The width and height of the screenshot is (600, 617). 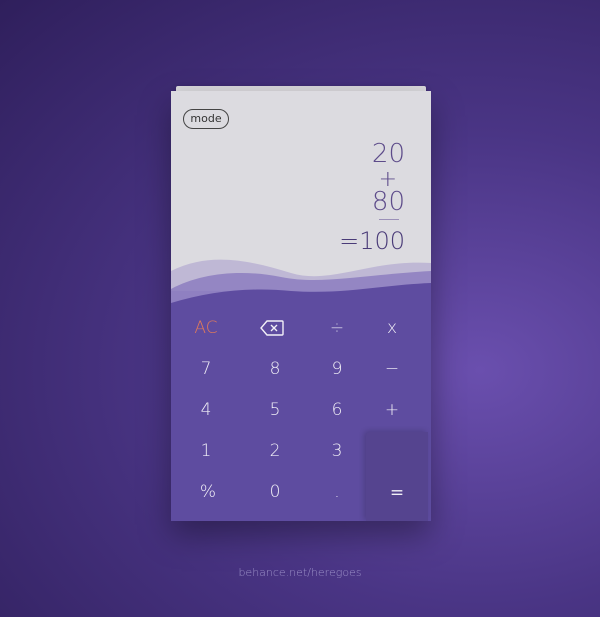 I want to click on key-0: 0, so click(x=275, y=492).